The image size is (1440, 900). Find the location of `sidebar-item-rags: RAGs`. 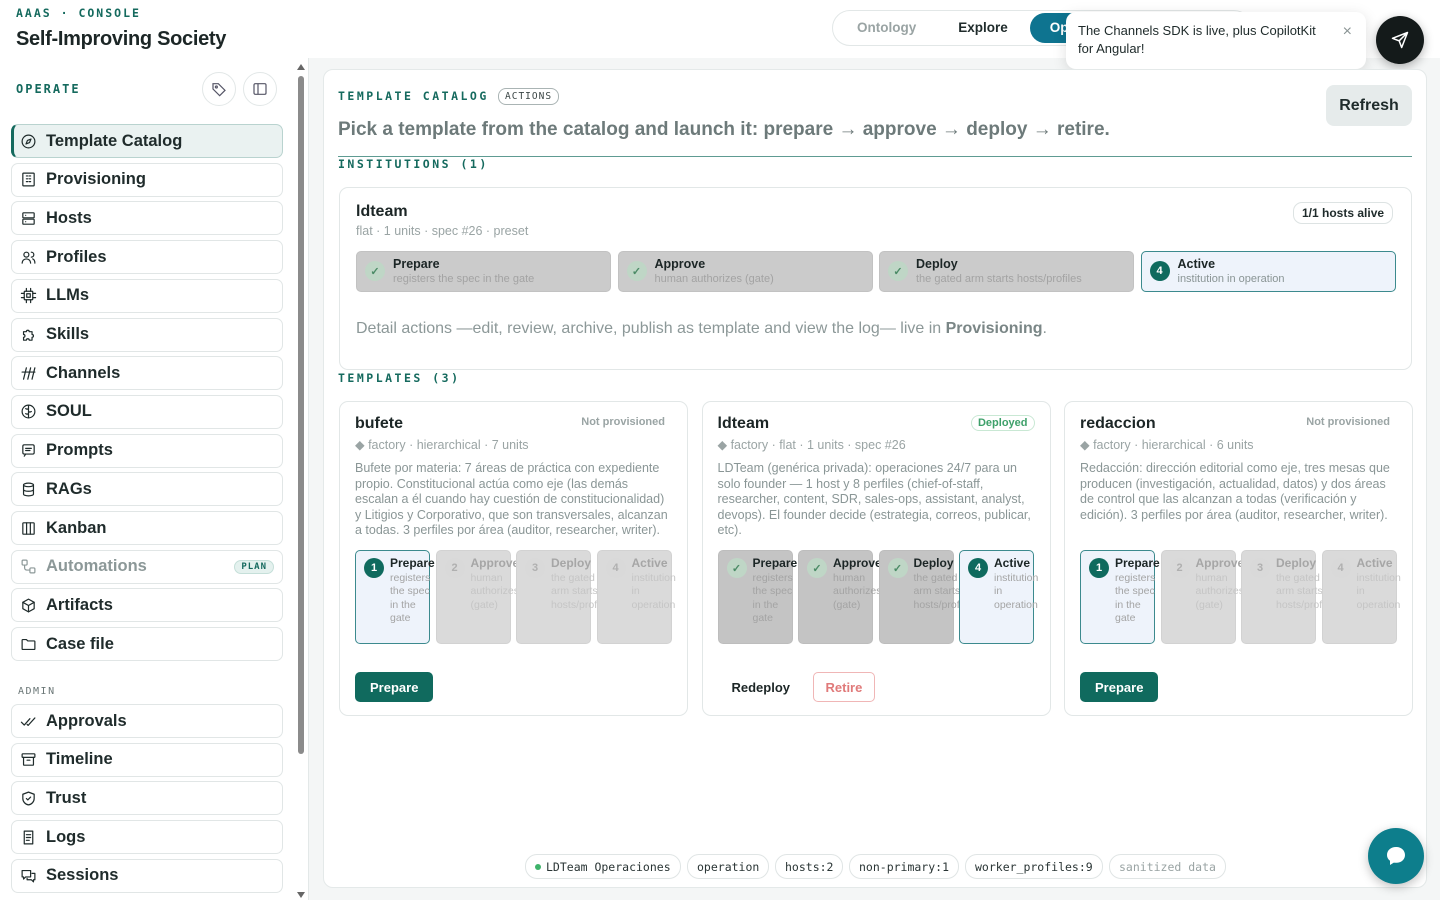

sidebar-item-rags: RAGs is located at coordinates (147, 489).